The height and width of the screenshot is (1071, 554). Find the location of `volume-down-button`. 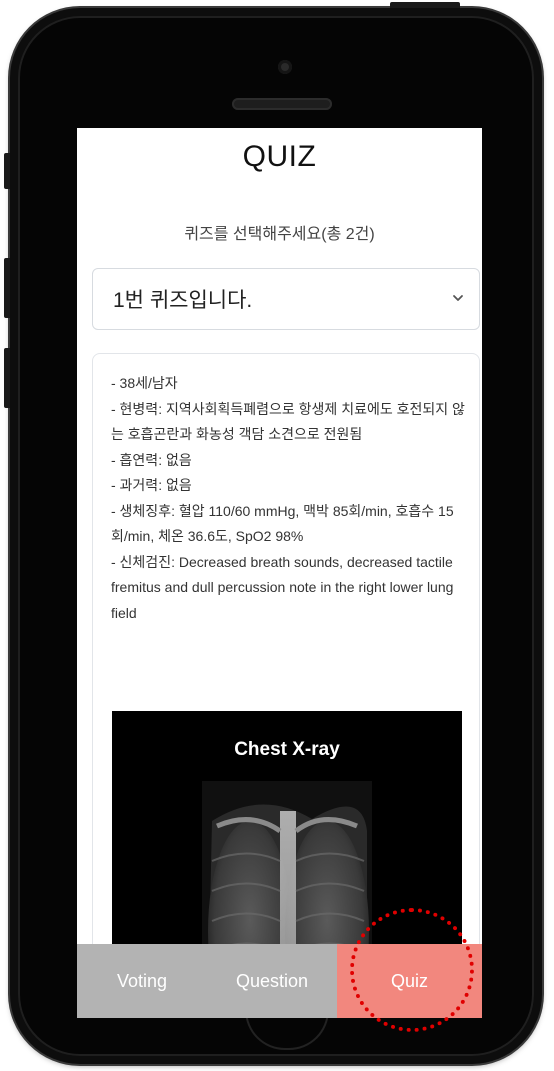

volume-down-button is located at coordinates (7, 378).